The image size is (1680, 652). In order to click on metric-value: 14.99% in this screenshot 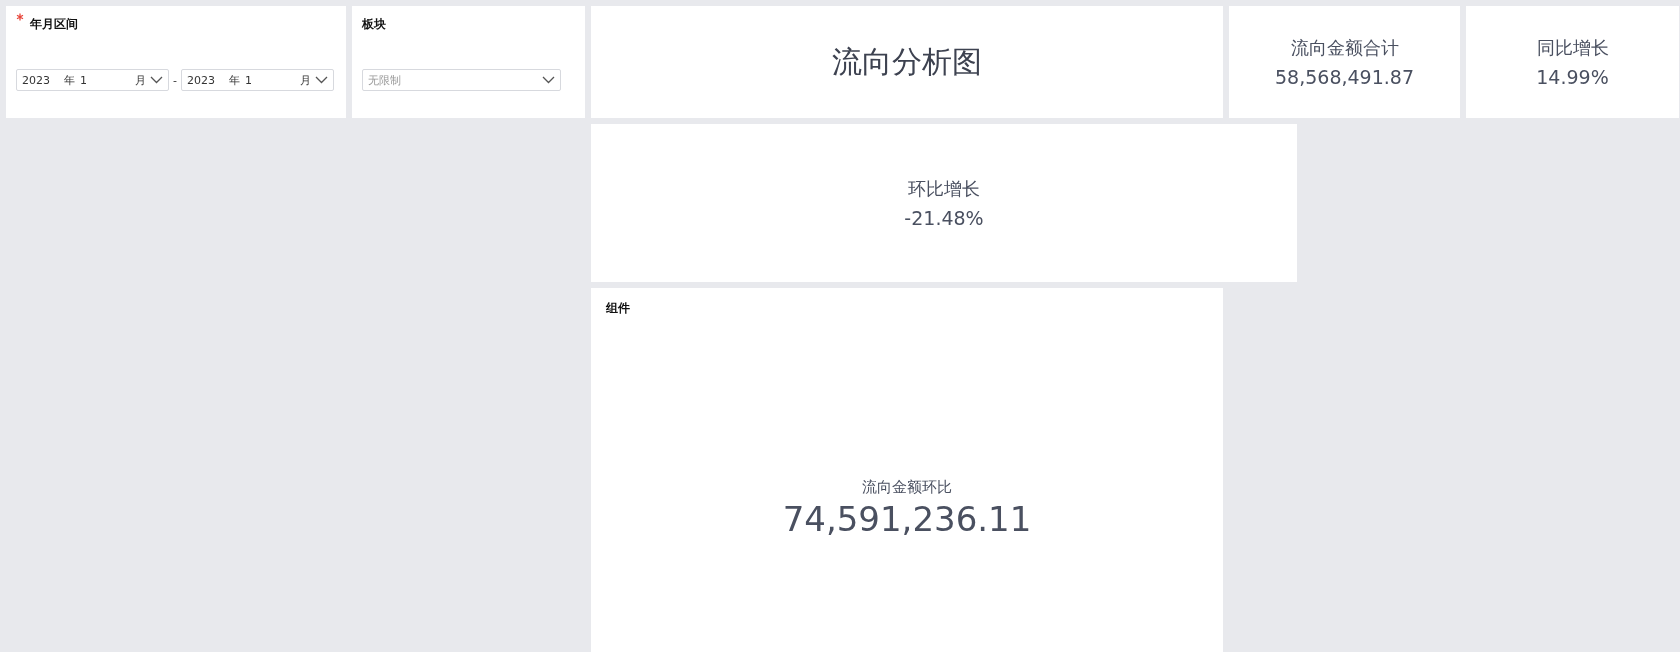, I will do `click(1572, 77)`.